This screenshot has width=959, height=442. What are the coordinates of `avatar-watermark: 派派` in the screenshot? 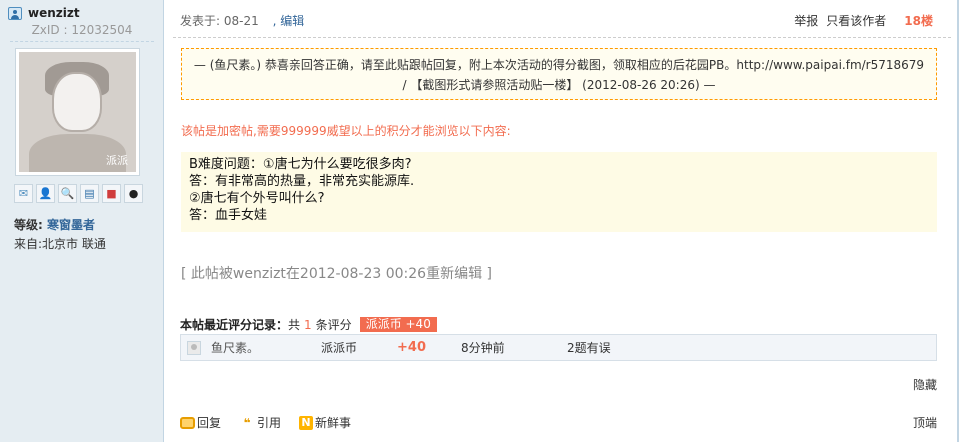 It's located at (117, 160).